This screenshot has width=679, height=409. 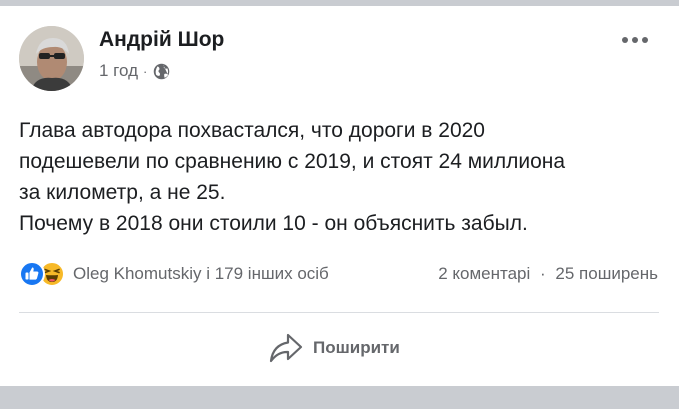 I want to click on post-meta: 1 год ·, so click(x=134, y=71).